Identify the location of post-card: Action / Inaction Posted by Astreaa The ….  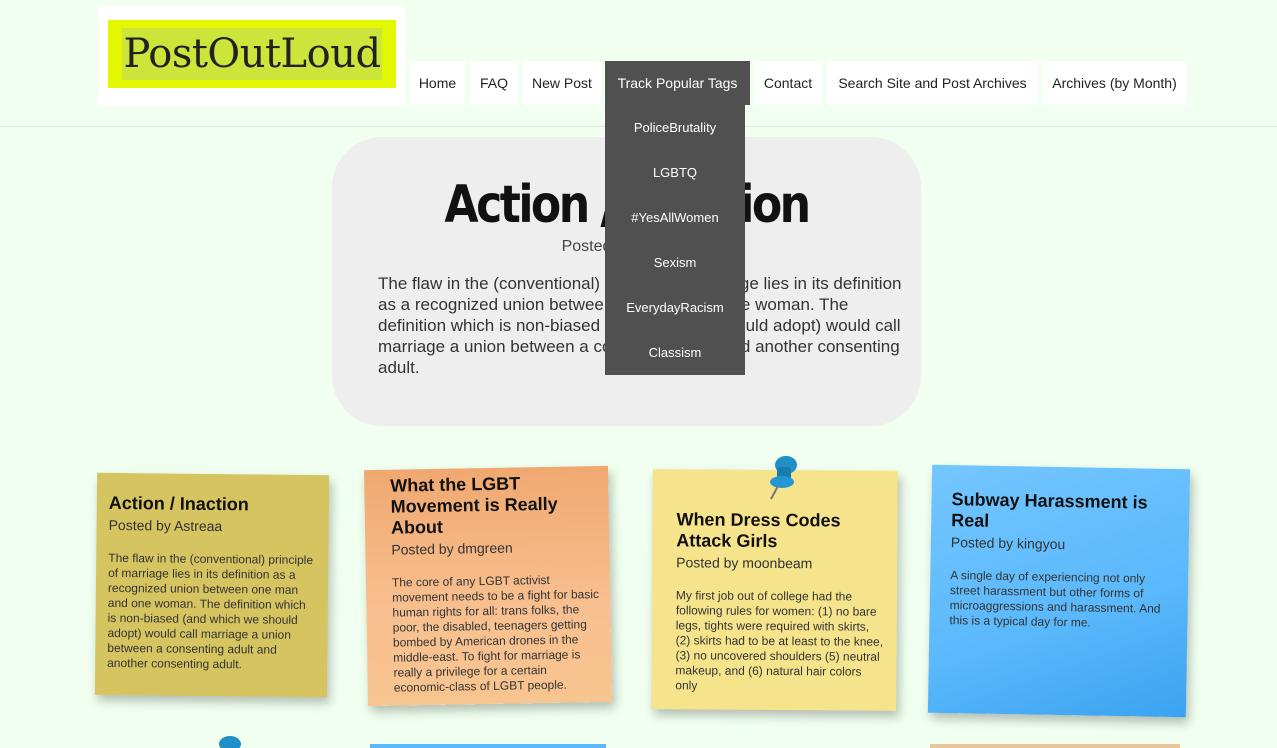
(212, 585).